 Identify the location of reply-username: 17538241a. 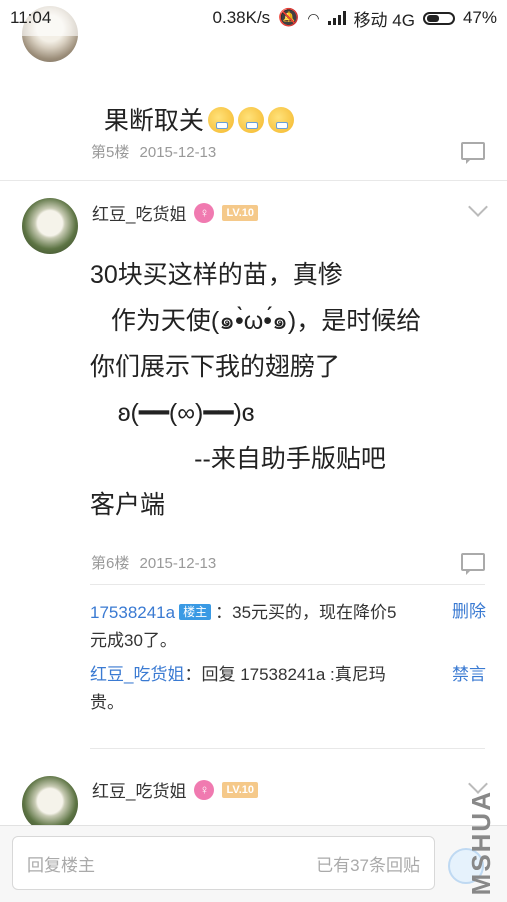
(132, 612).